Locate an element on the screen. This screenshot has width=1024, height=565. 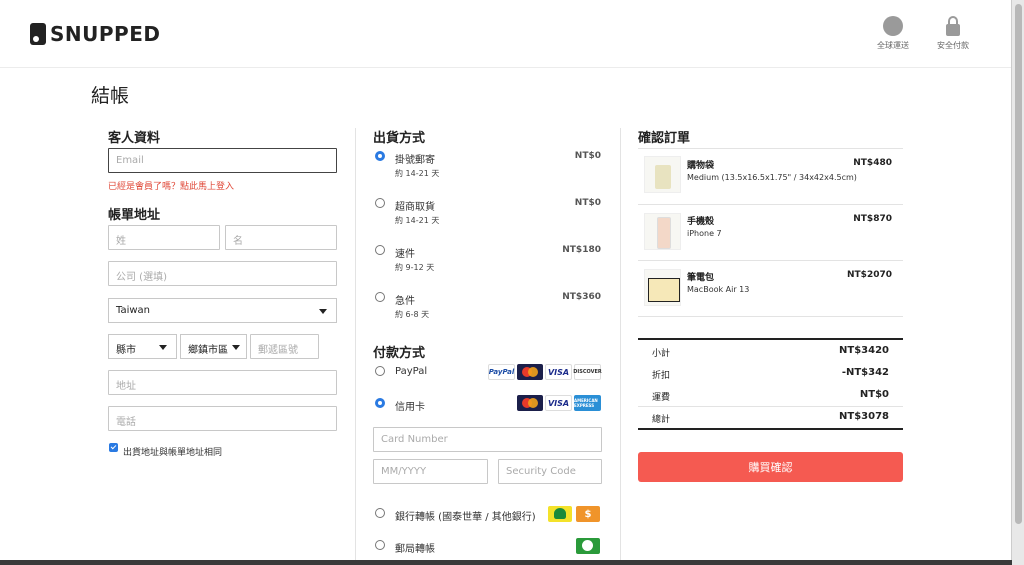
shipping-option-price: NT$180 is located at coordinates (581, 250).